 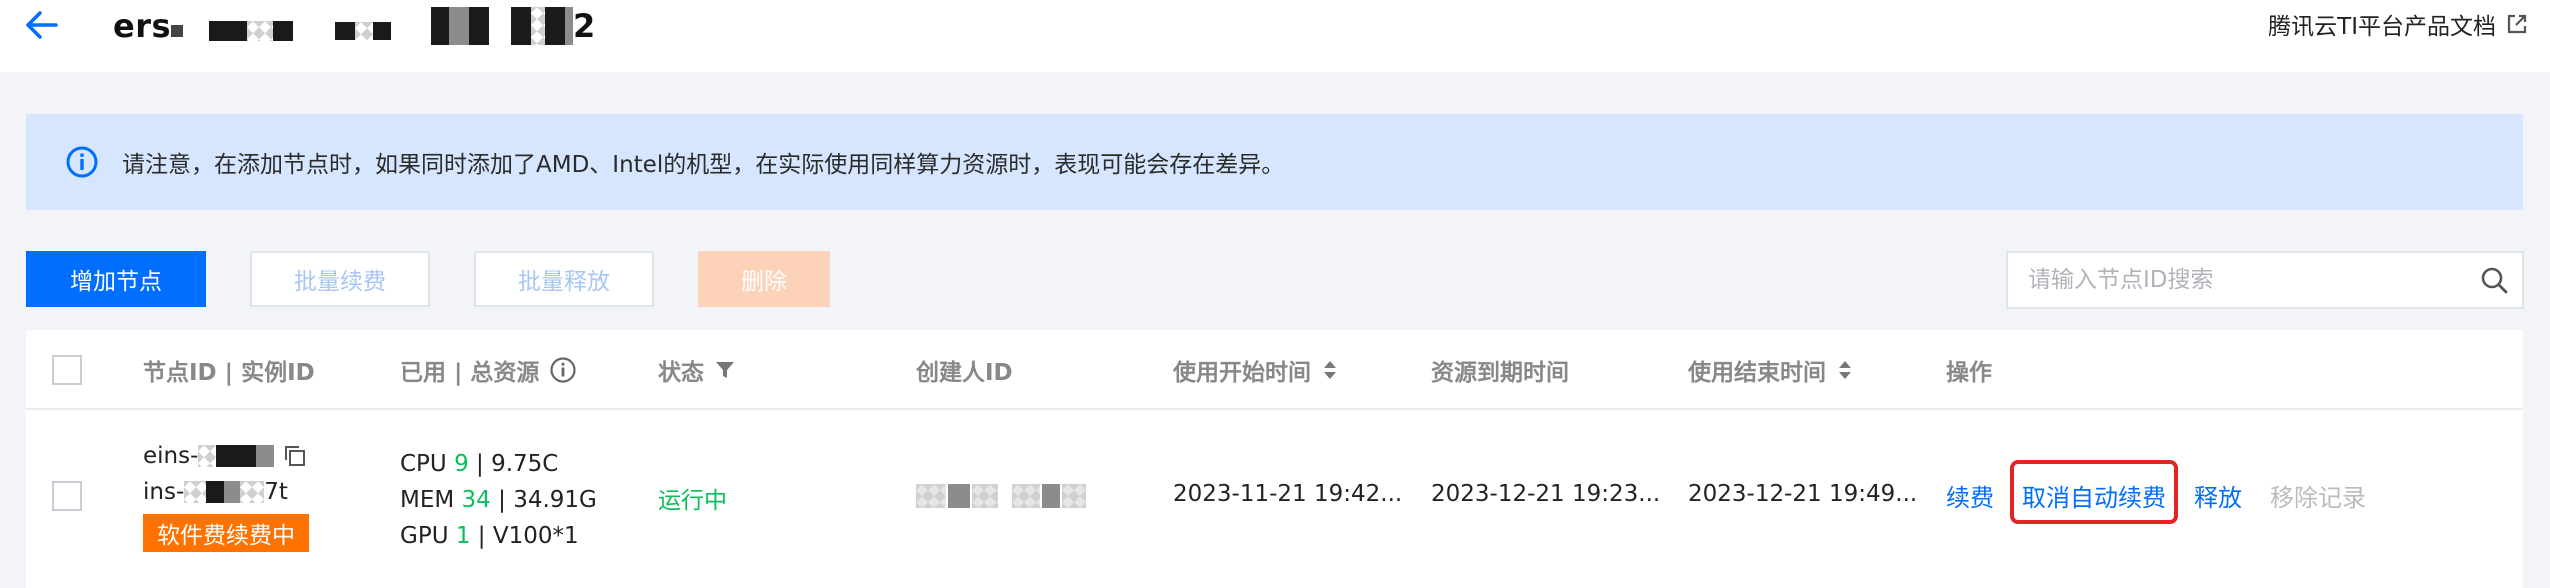 What do you see at coordinates (528, 536) in the screenshot?
I see `gpu-total: | V100*1` at bounding box center [528, 536].